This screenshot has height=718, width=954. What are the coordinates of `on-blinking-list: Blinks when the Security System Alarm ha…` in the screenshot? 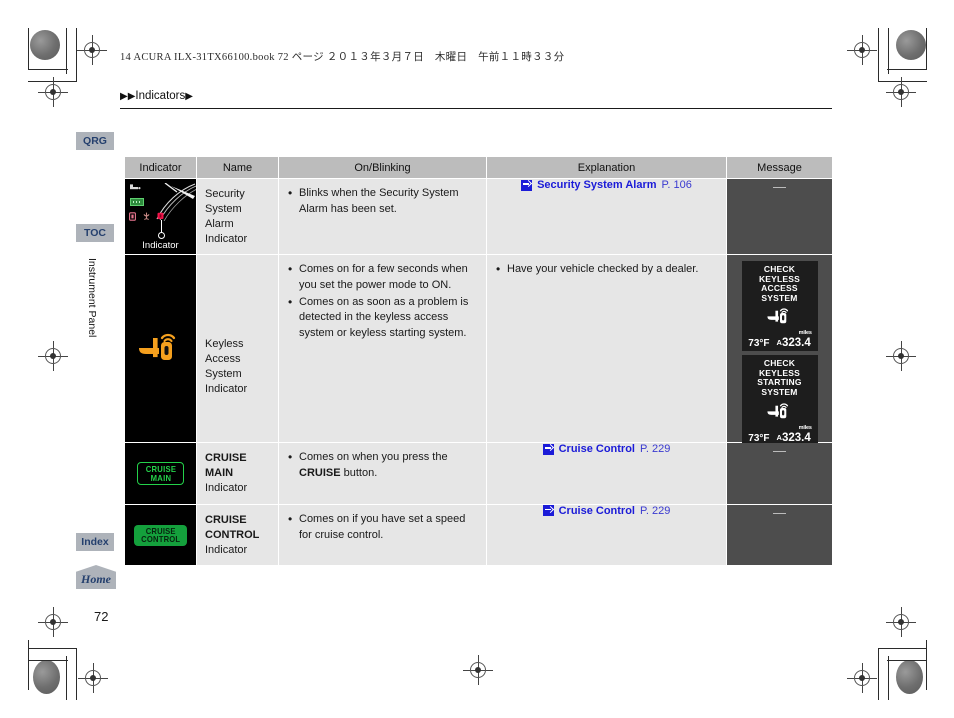 It's located at (382, 202).